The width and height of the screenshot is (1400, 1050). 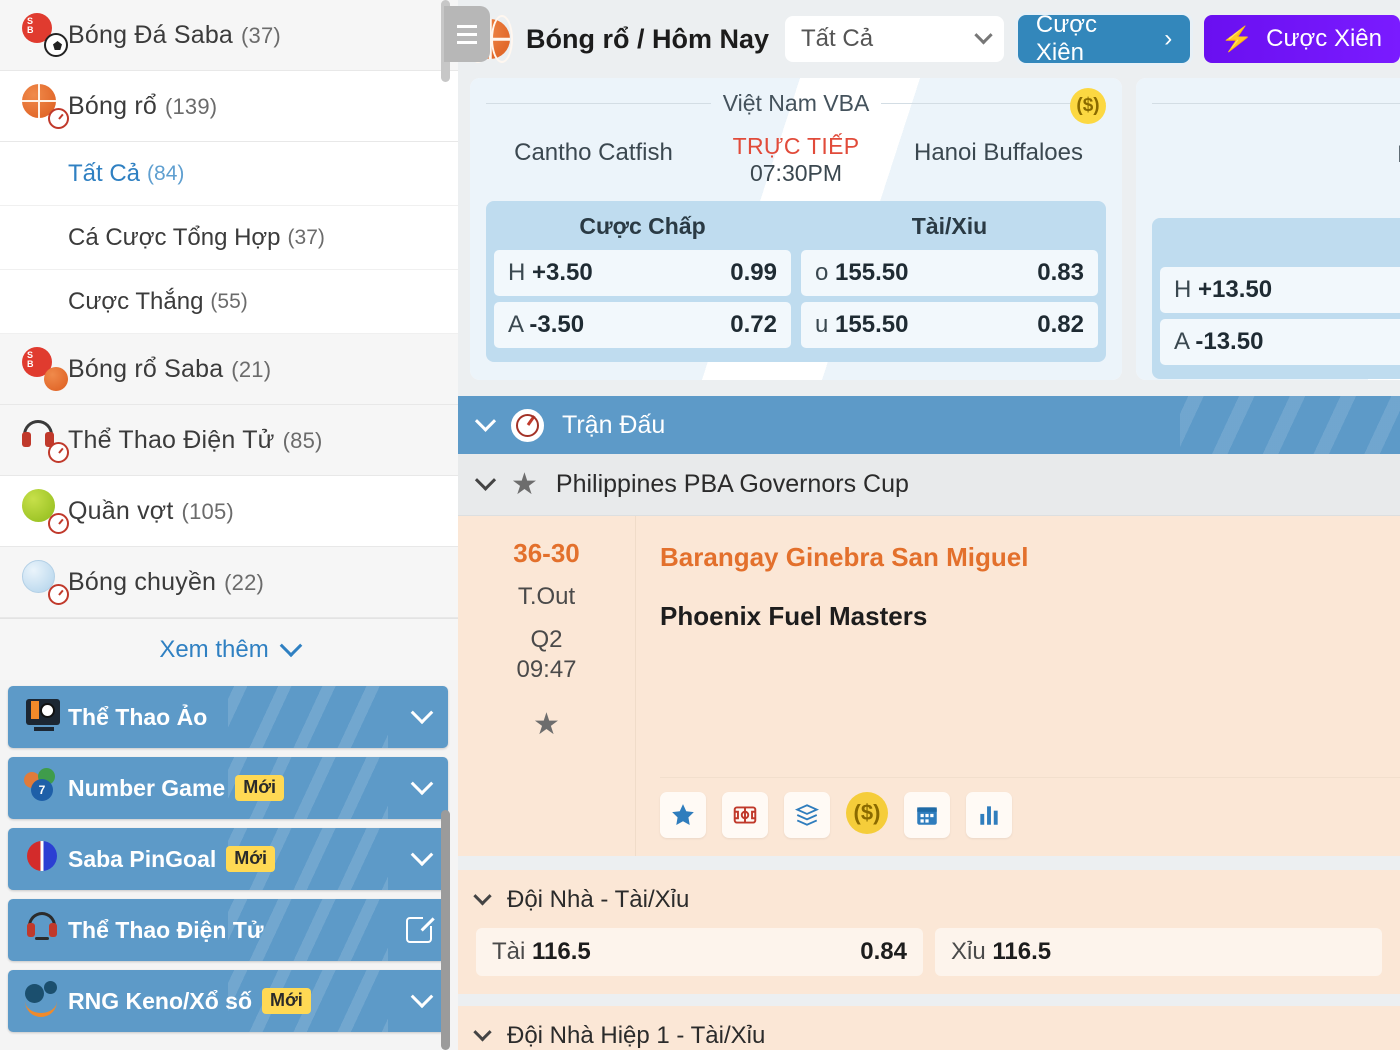 What do you see at coordinates (642, 273) in the screenshot?
I see `odds-row: H +3.50 0.99` at bounding box center [642, 273].